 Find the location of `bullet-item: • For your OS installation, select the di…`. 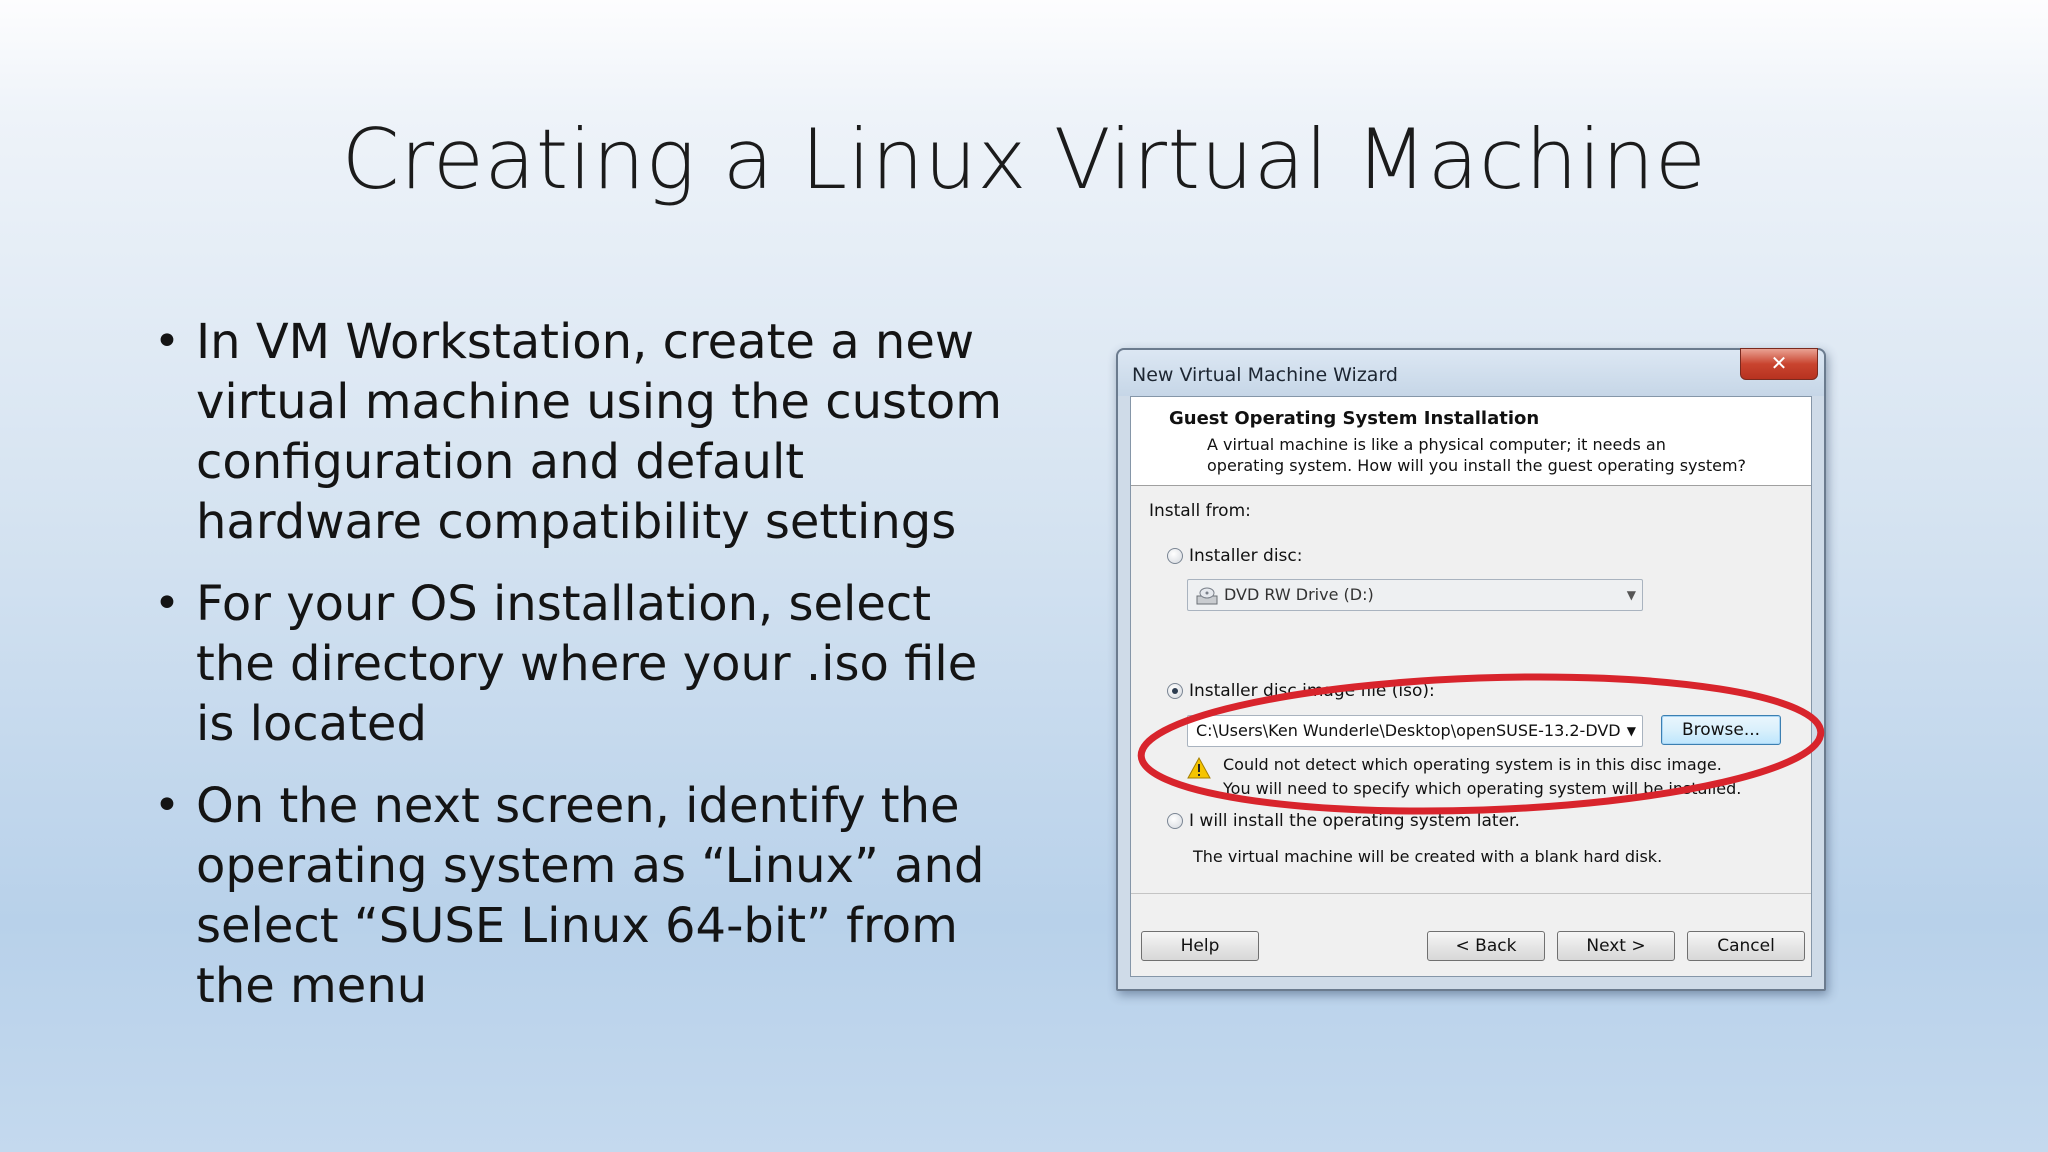

bullet-item: • For your OS installation, select the di… is located at coordinates (589, 664).